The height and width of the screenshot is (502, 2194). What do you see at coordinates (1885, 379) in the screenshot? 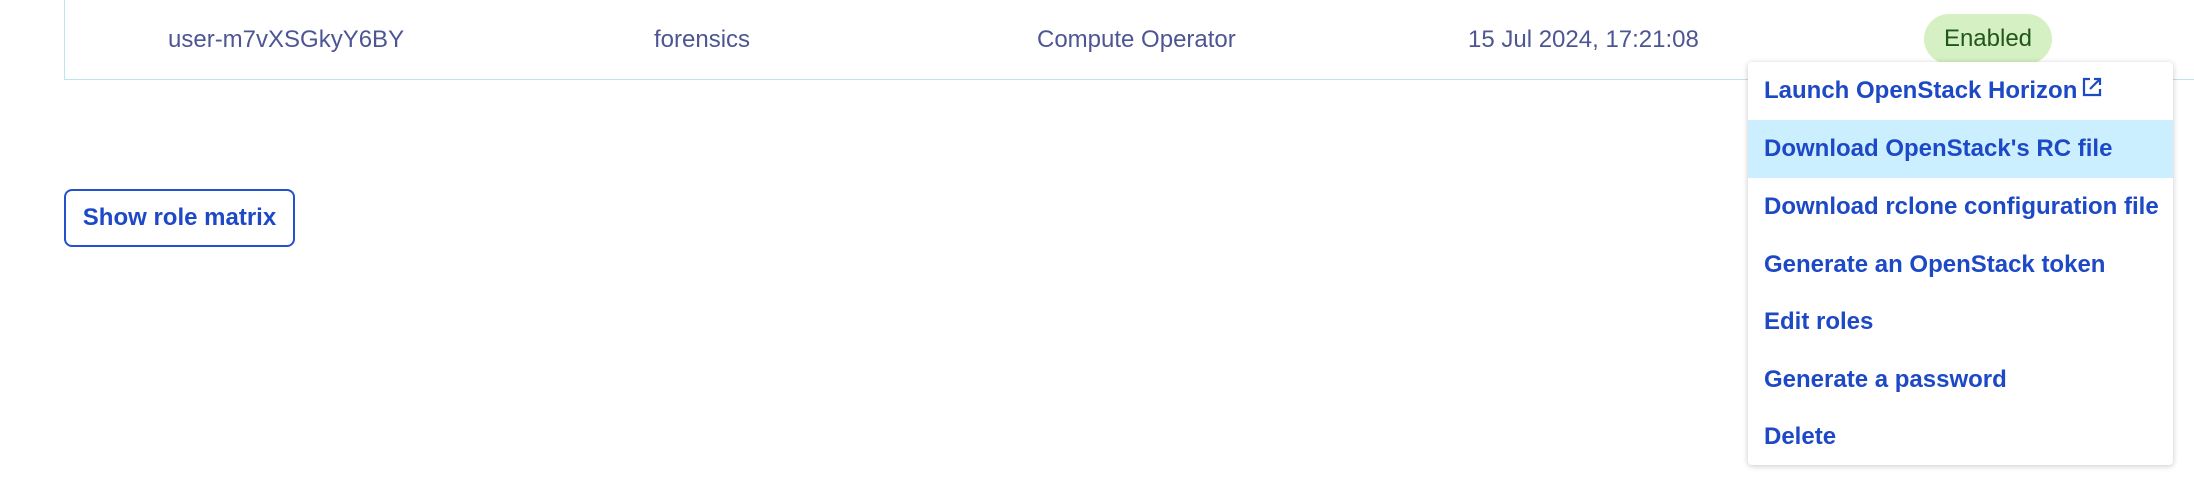
I see `menu-item-label: Generate a password` at bounding box center [1885, 379].